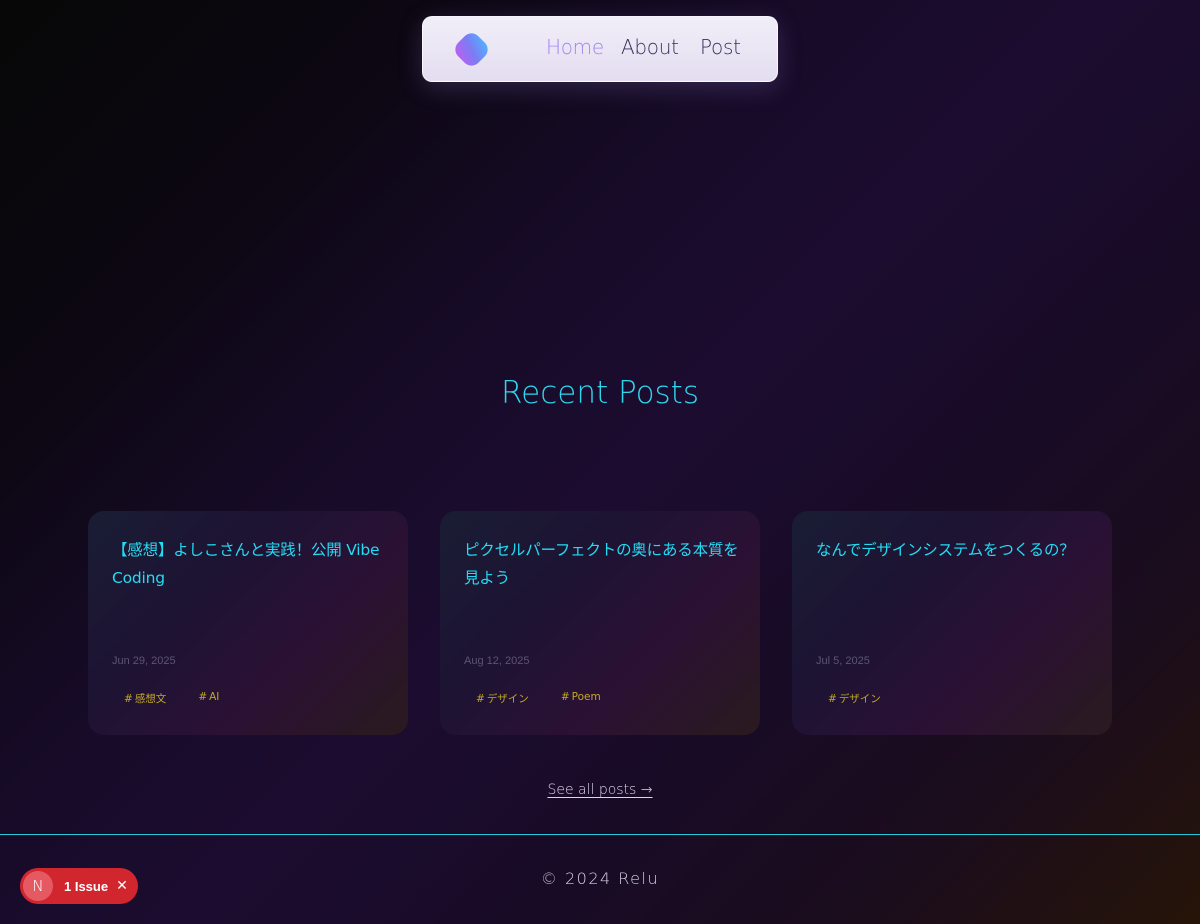 This screenshot has width=1200, height=924. Describe the element at coordinates (250, 564) in the screenshot. I see `post-card-title: 【感想】よしこさんと実践！公開 Vibe Coding` at that location.